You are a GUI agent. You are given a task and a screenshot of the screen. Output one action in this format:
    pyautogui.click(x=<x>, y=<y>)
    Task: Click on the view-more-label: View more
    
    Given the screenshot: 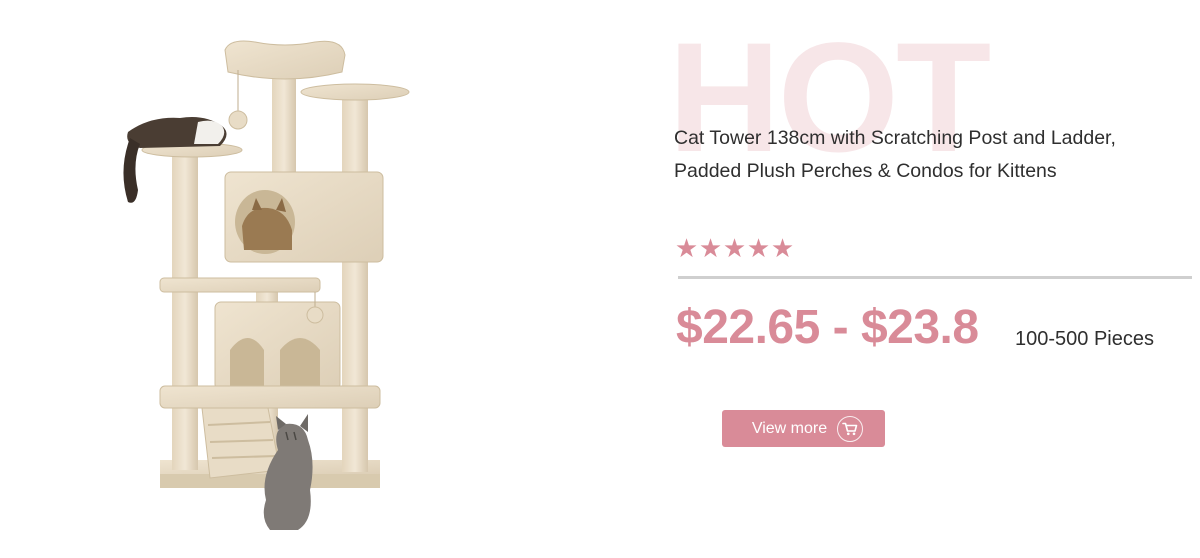 What is the action you would take?
    pyautogui.click(x=789, y=428)
    